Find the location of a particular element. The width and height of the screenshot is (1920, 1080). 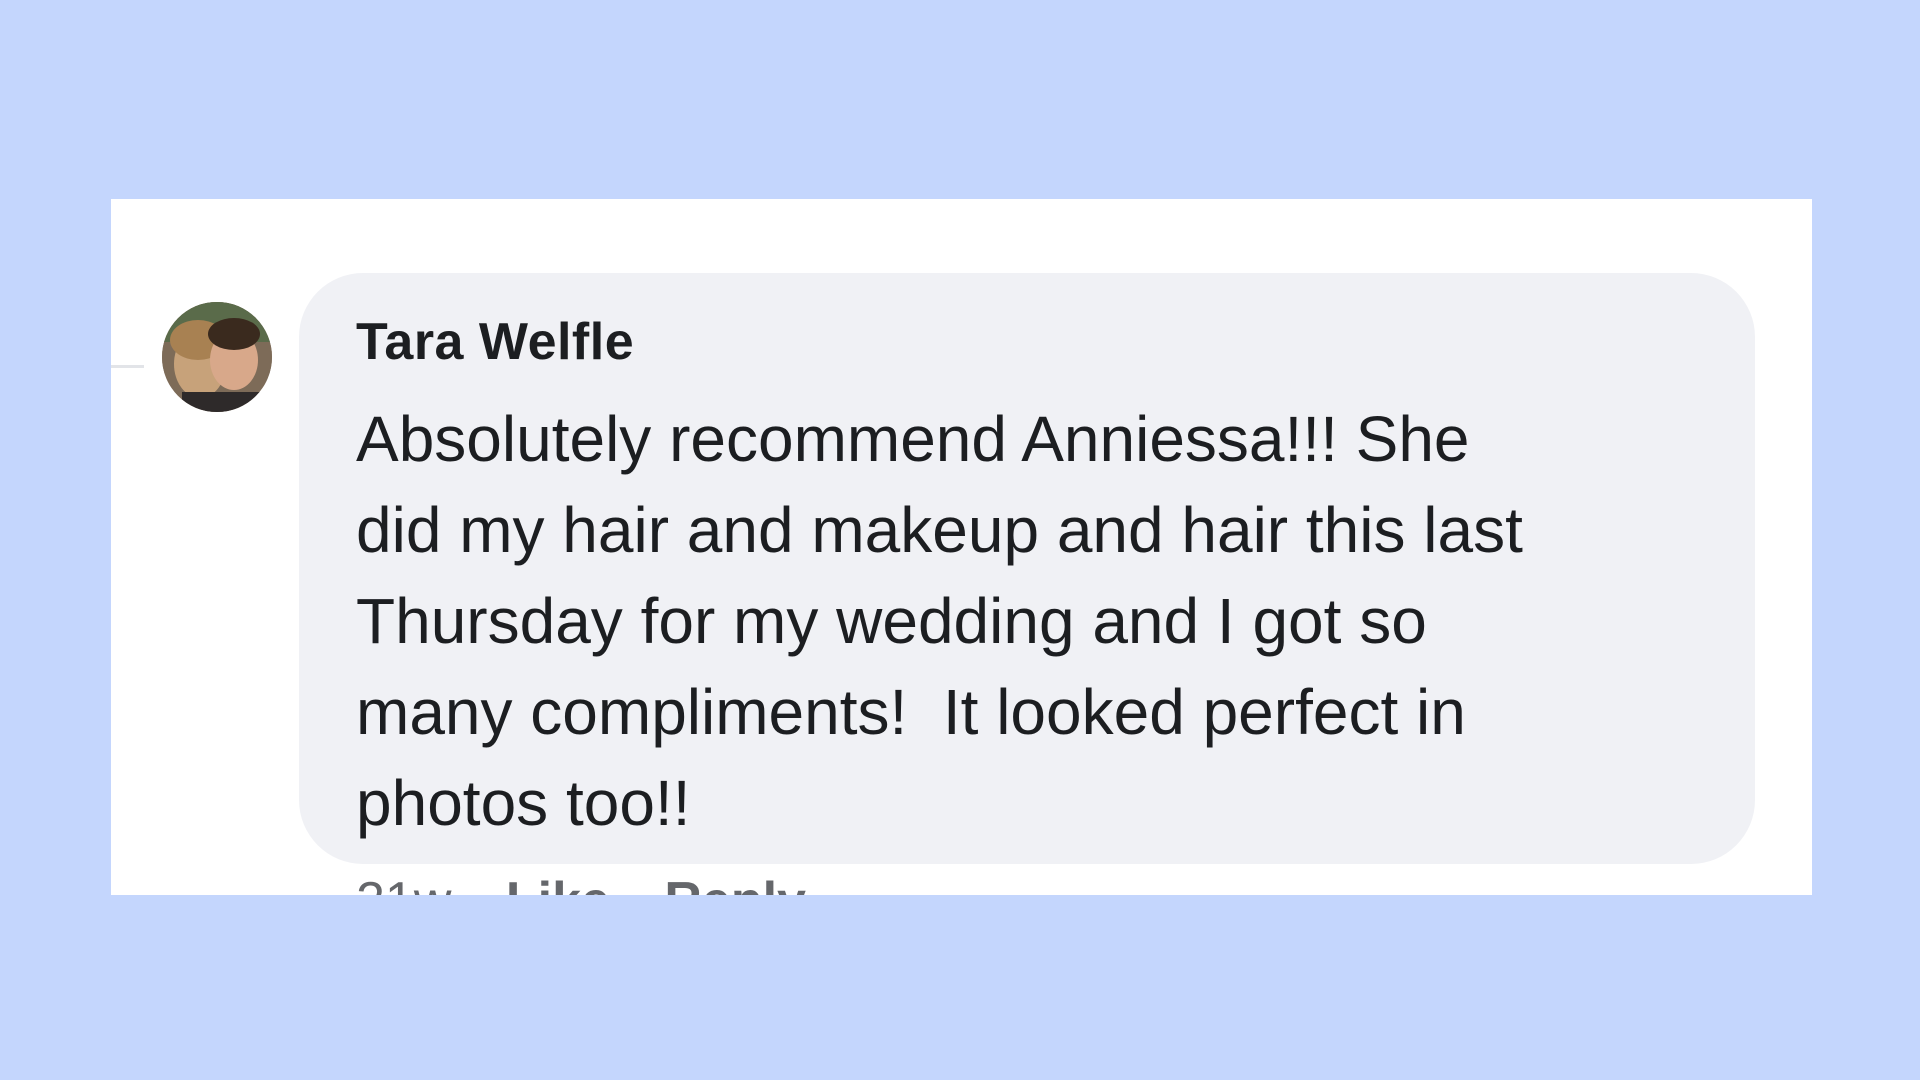

comment-line: many compliments! It looked perfect in is located at coordinates (911, 712).